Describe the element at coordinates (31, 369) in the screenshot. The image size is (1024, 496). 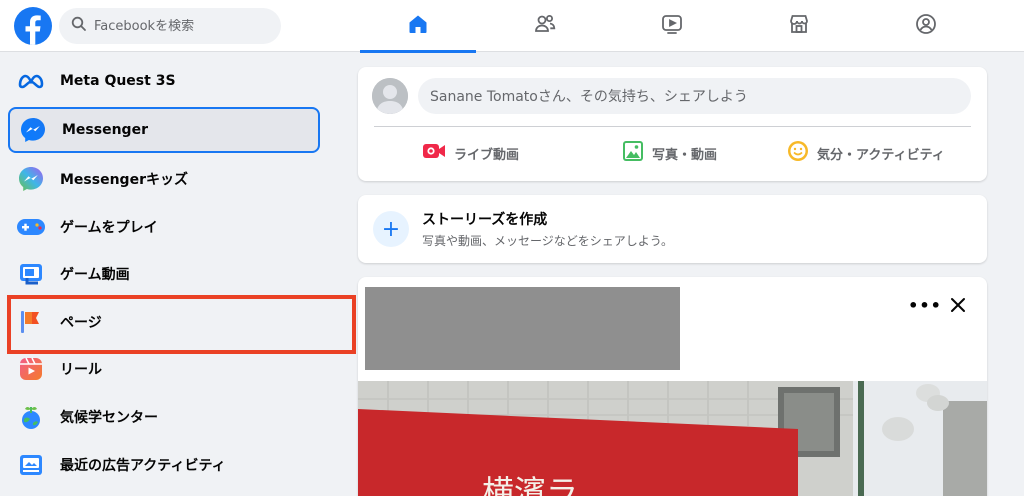
I see `reels-icon` at that location.